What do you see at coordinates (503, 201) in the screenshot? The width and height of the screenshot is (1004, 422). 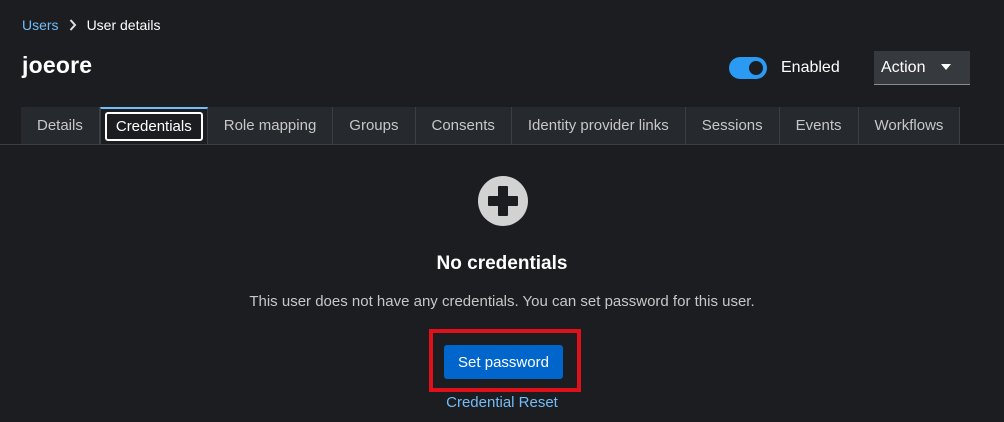 I see `plus-circle-icon` at bounding box center [503, 201].